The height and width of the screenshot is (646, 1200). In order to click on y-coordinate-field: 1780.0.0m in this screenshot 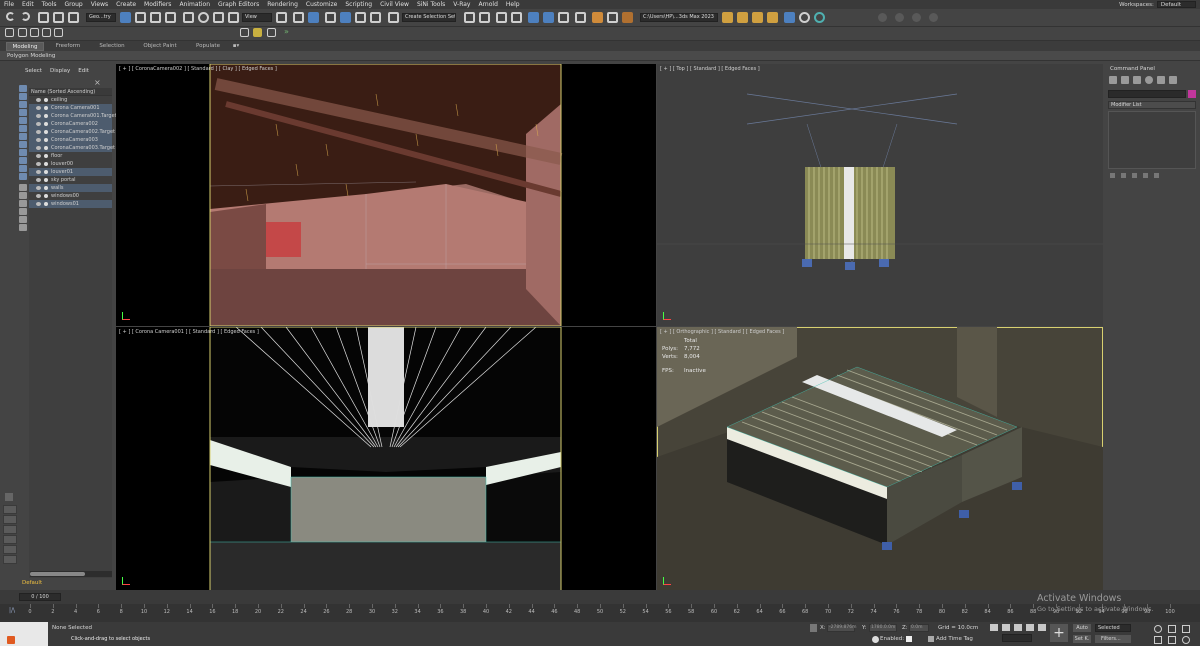, I will do `click(883, 628)`.